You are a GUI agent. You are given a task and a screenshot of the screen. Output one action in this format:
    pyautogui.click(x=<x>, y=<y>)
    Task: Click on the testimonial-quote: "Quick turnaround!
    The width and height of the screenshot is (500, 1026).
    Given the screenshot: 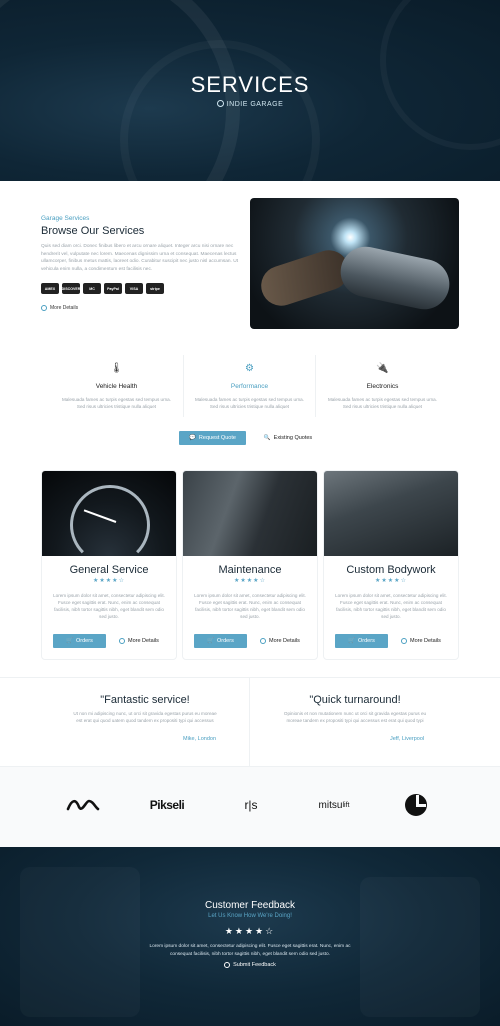 What is the action you would take?
    pyautogui.click(x=355, y=700)
    